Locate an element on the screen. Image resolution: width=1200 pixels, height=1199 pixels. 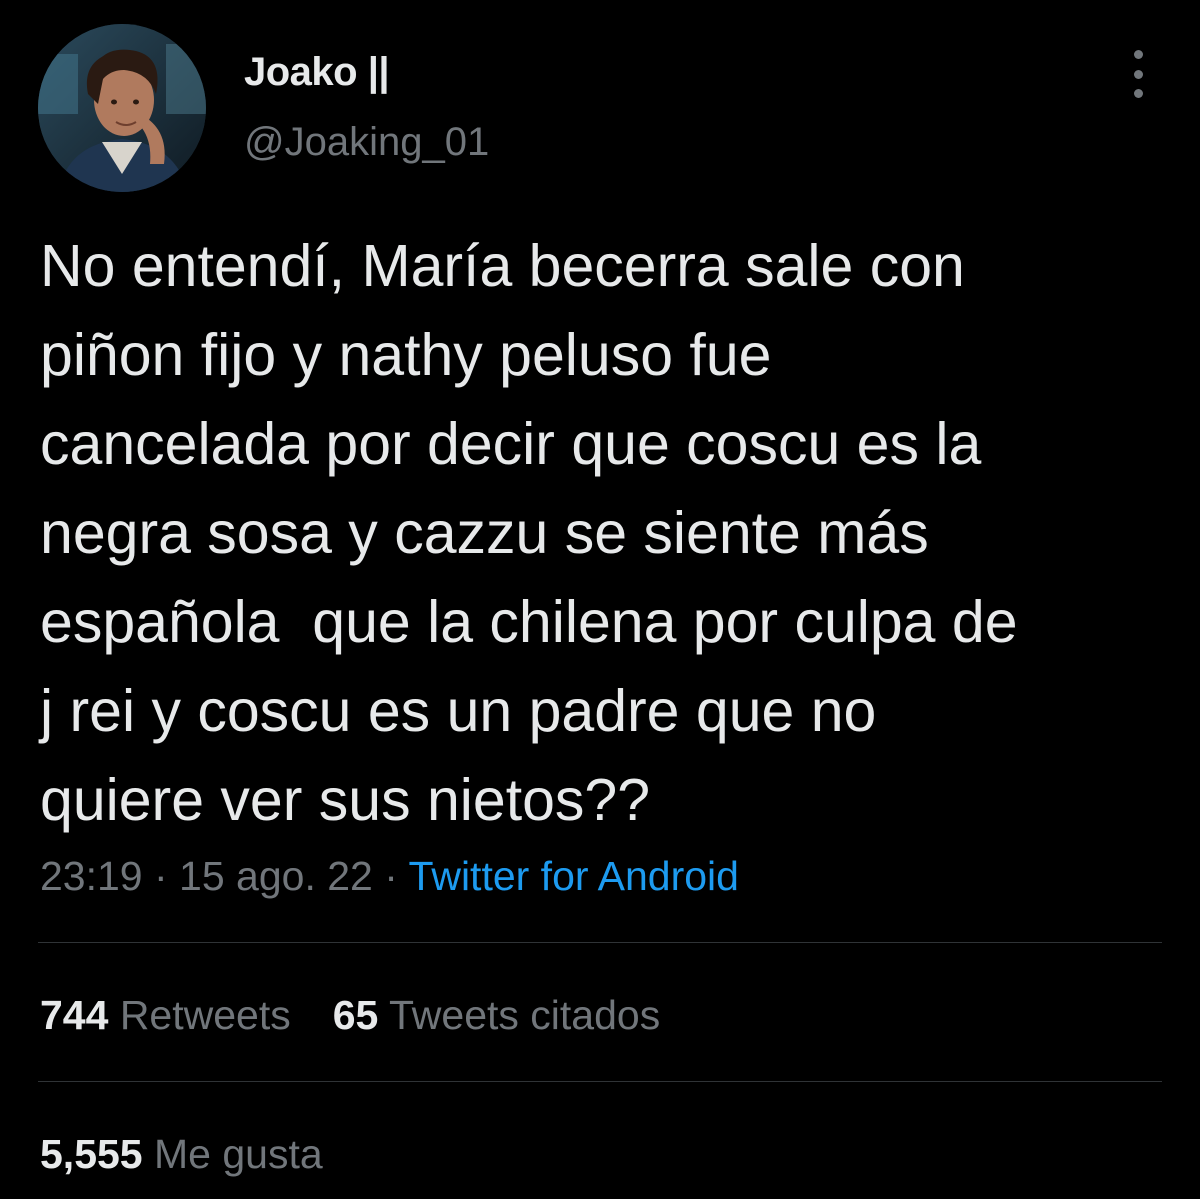
more-options-button is located at coordinates (1138, 74).